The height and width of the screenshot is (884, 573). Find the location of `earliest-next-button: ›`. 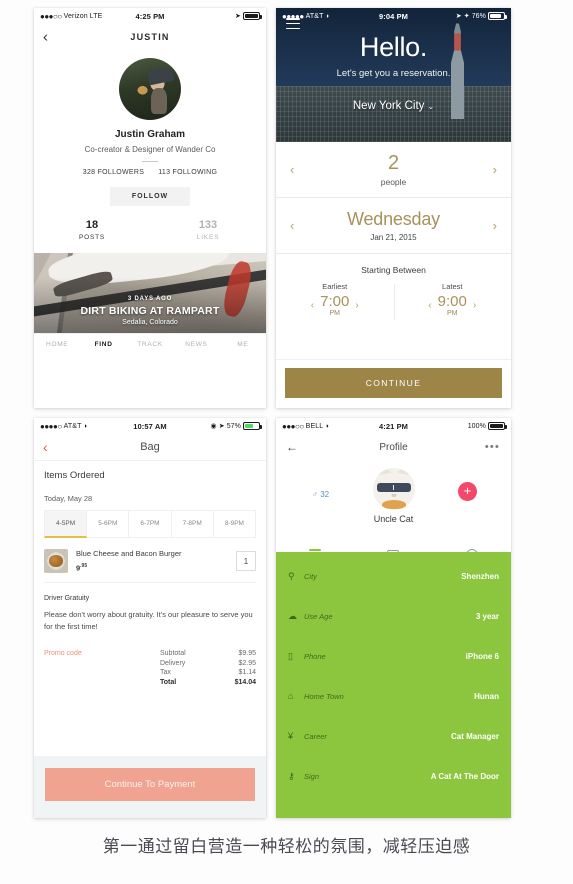

earliest-next-button: › is located at coordinates (356, 305).